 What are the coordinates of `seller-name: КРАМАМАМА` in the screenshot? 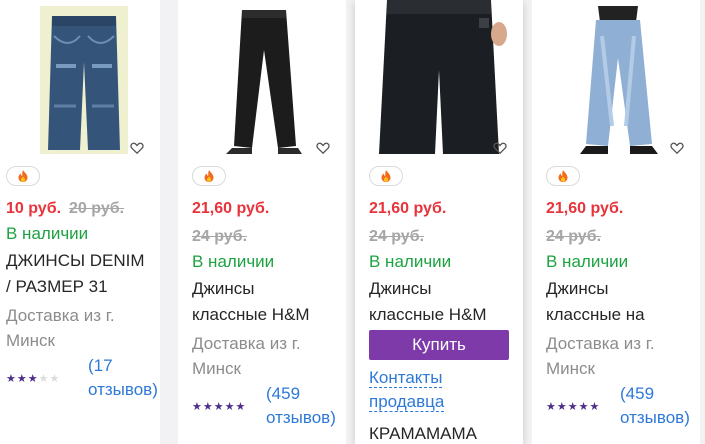 It's located at (423, 434).